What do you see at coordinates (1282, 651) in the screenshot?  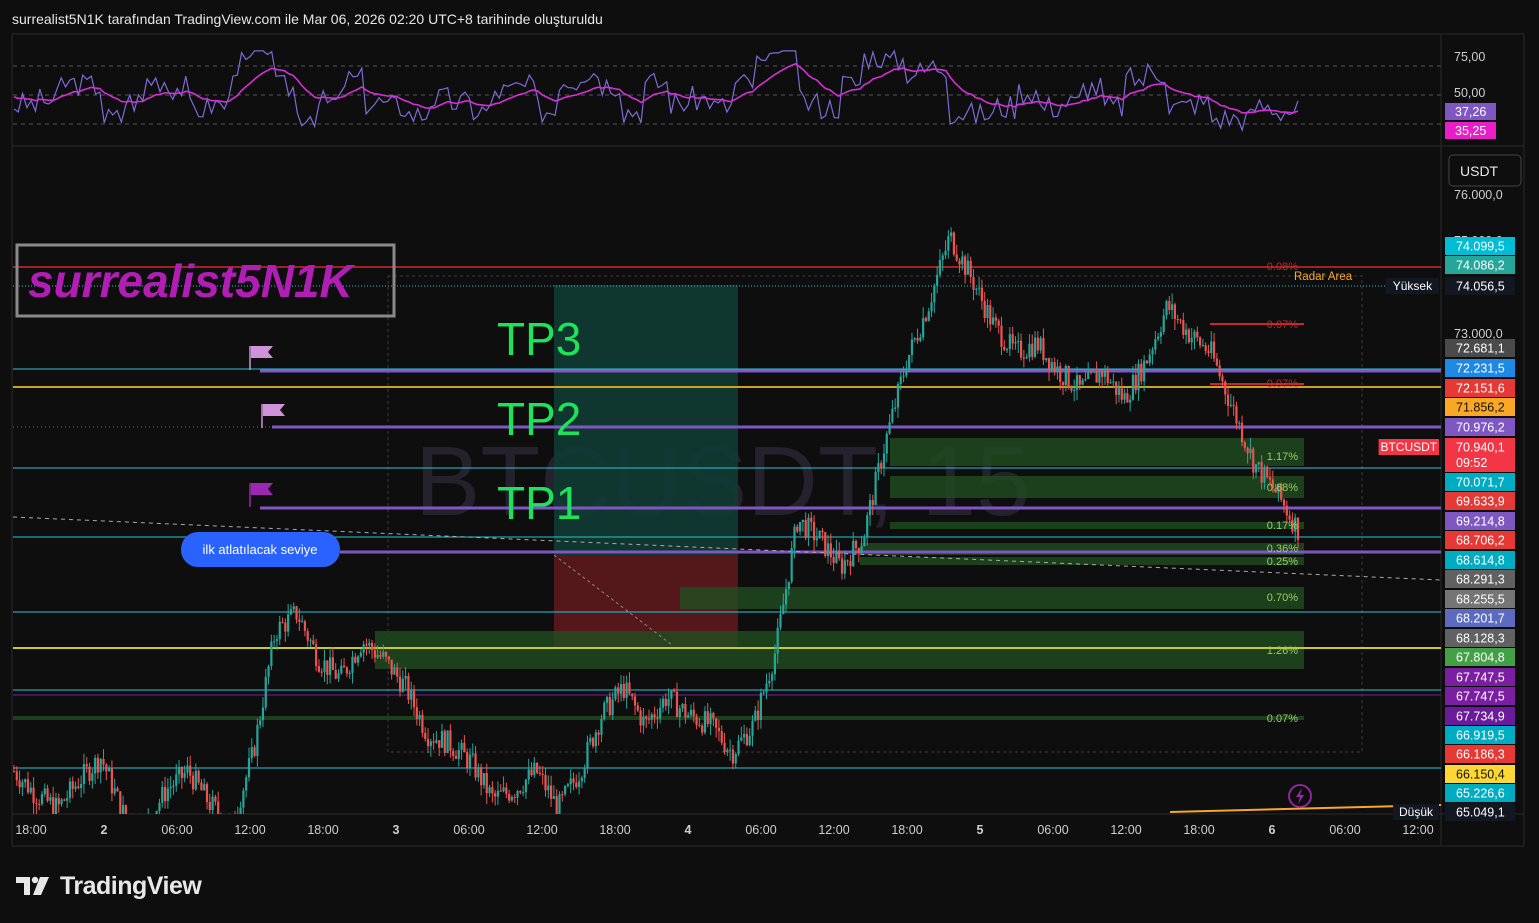 I see `fib-label: 1.26%` at bounding box center [1282, 651].